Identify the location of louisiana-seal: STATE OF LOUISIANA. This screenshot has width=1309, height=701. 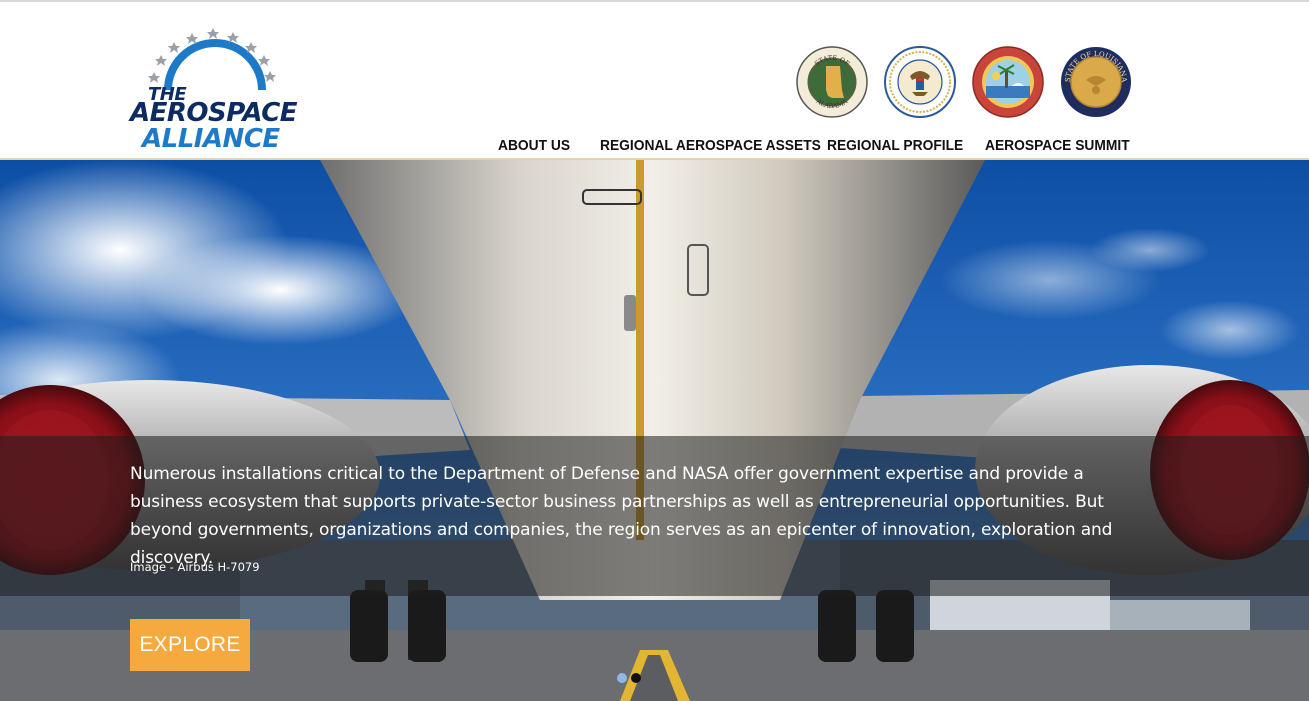
(1096, 82).